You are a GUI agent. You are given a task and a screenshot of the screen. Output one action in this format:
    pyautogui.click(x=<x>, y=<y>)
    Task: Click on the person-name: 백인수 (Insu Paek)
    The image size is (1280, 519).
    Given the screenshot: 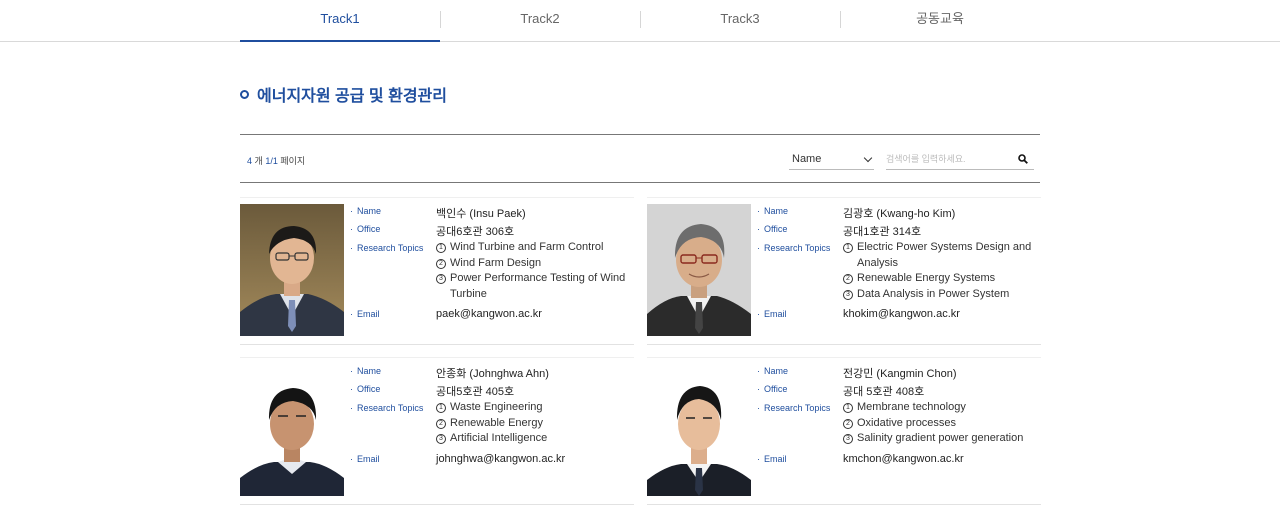 What is the action you would take?
    pyautogui.click(x=481, y=214)
    